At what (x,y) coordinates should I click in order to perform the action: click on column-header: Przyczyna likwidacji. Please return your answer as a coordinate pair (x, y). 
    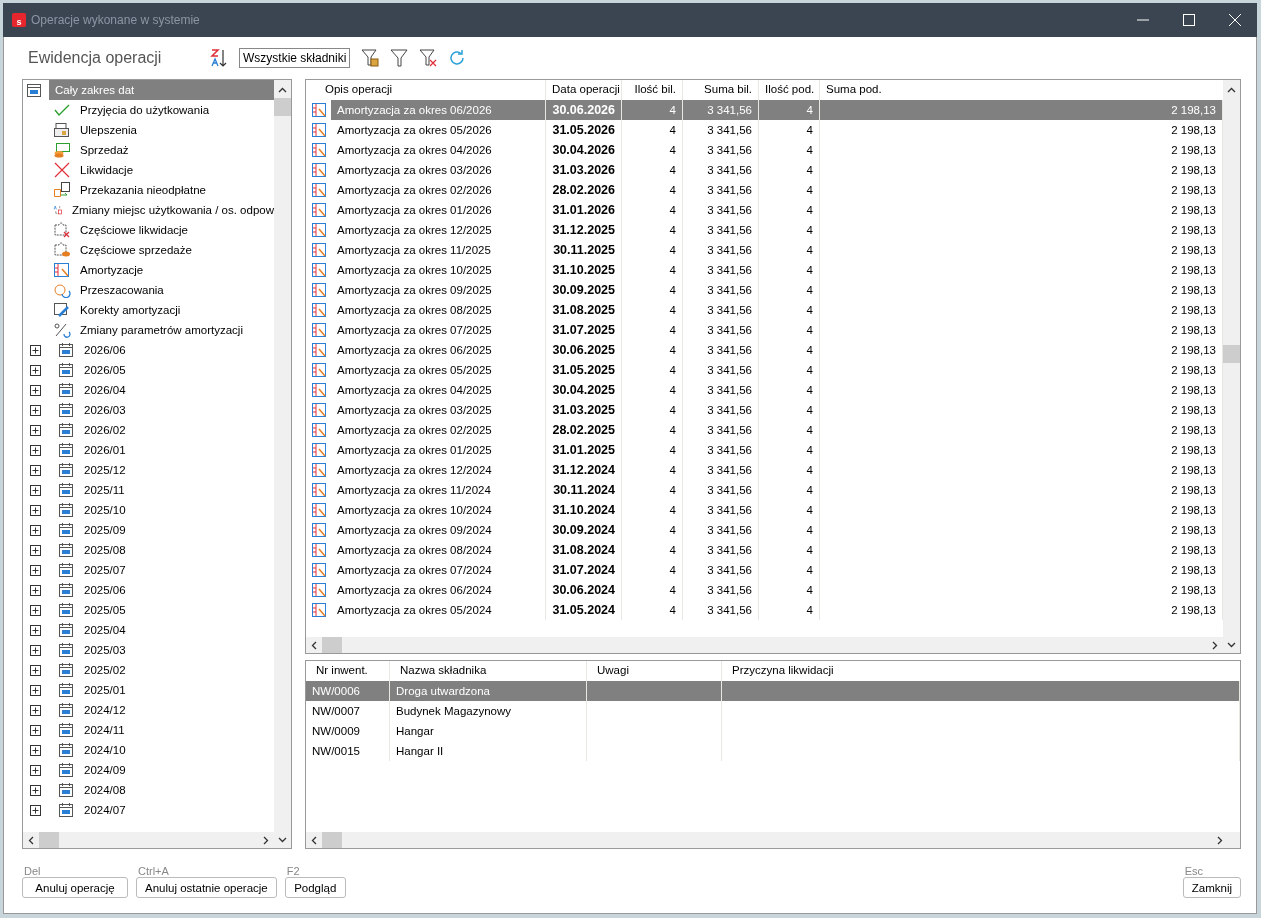
    Looking at the image, I should click on (981, 671).